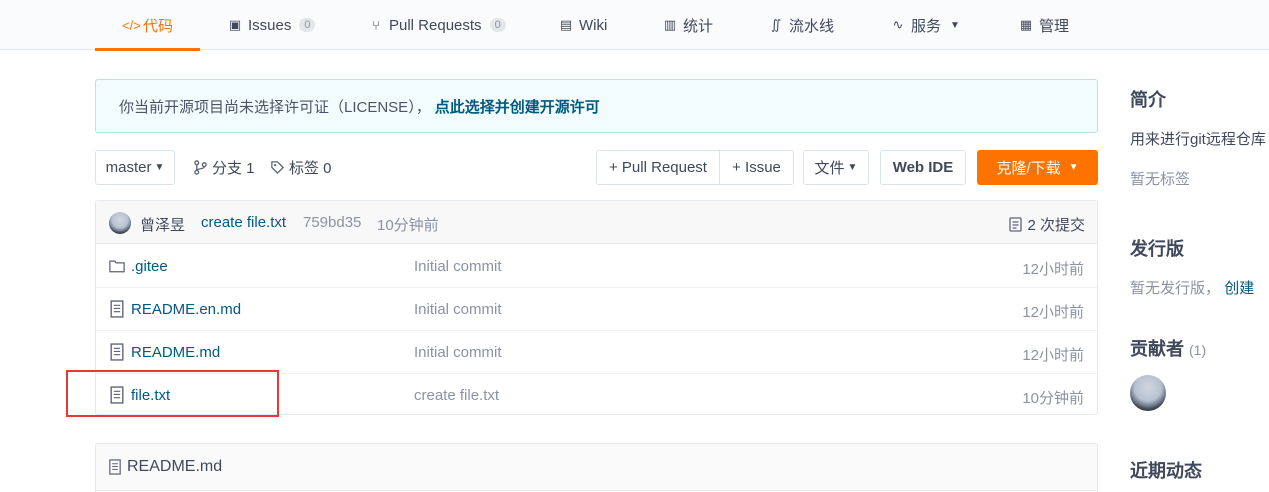 Image resolution: width=1269 pixels, height=492 pixels. What do you see at coordinates (200, 167) in the screenshot?
I see `branch-icon` at bounding box center [200, 167].